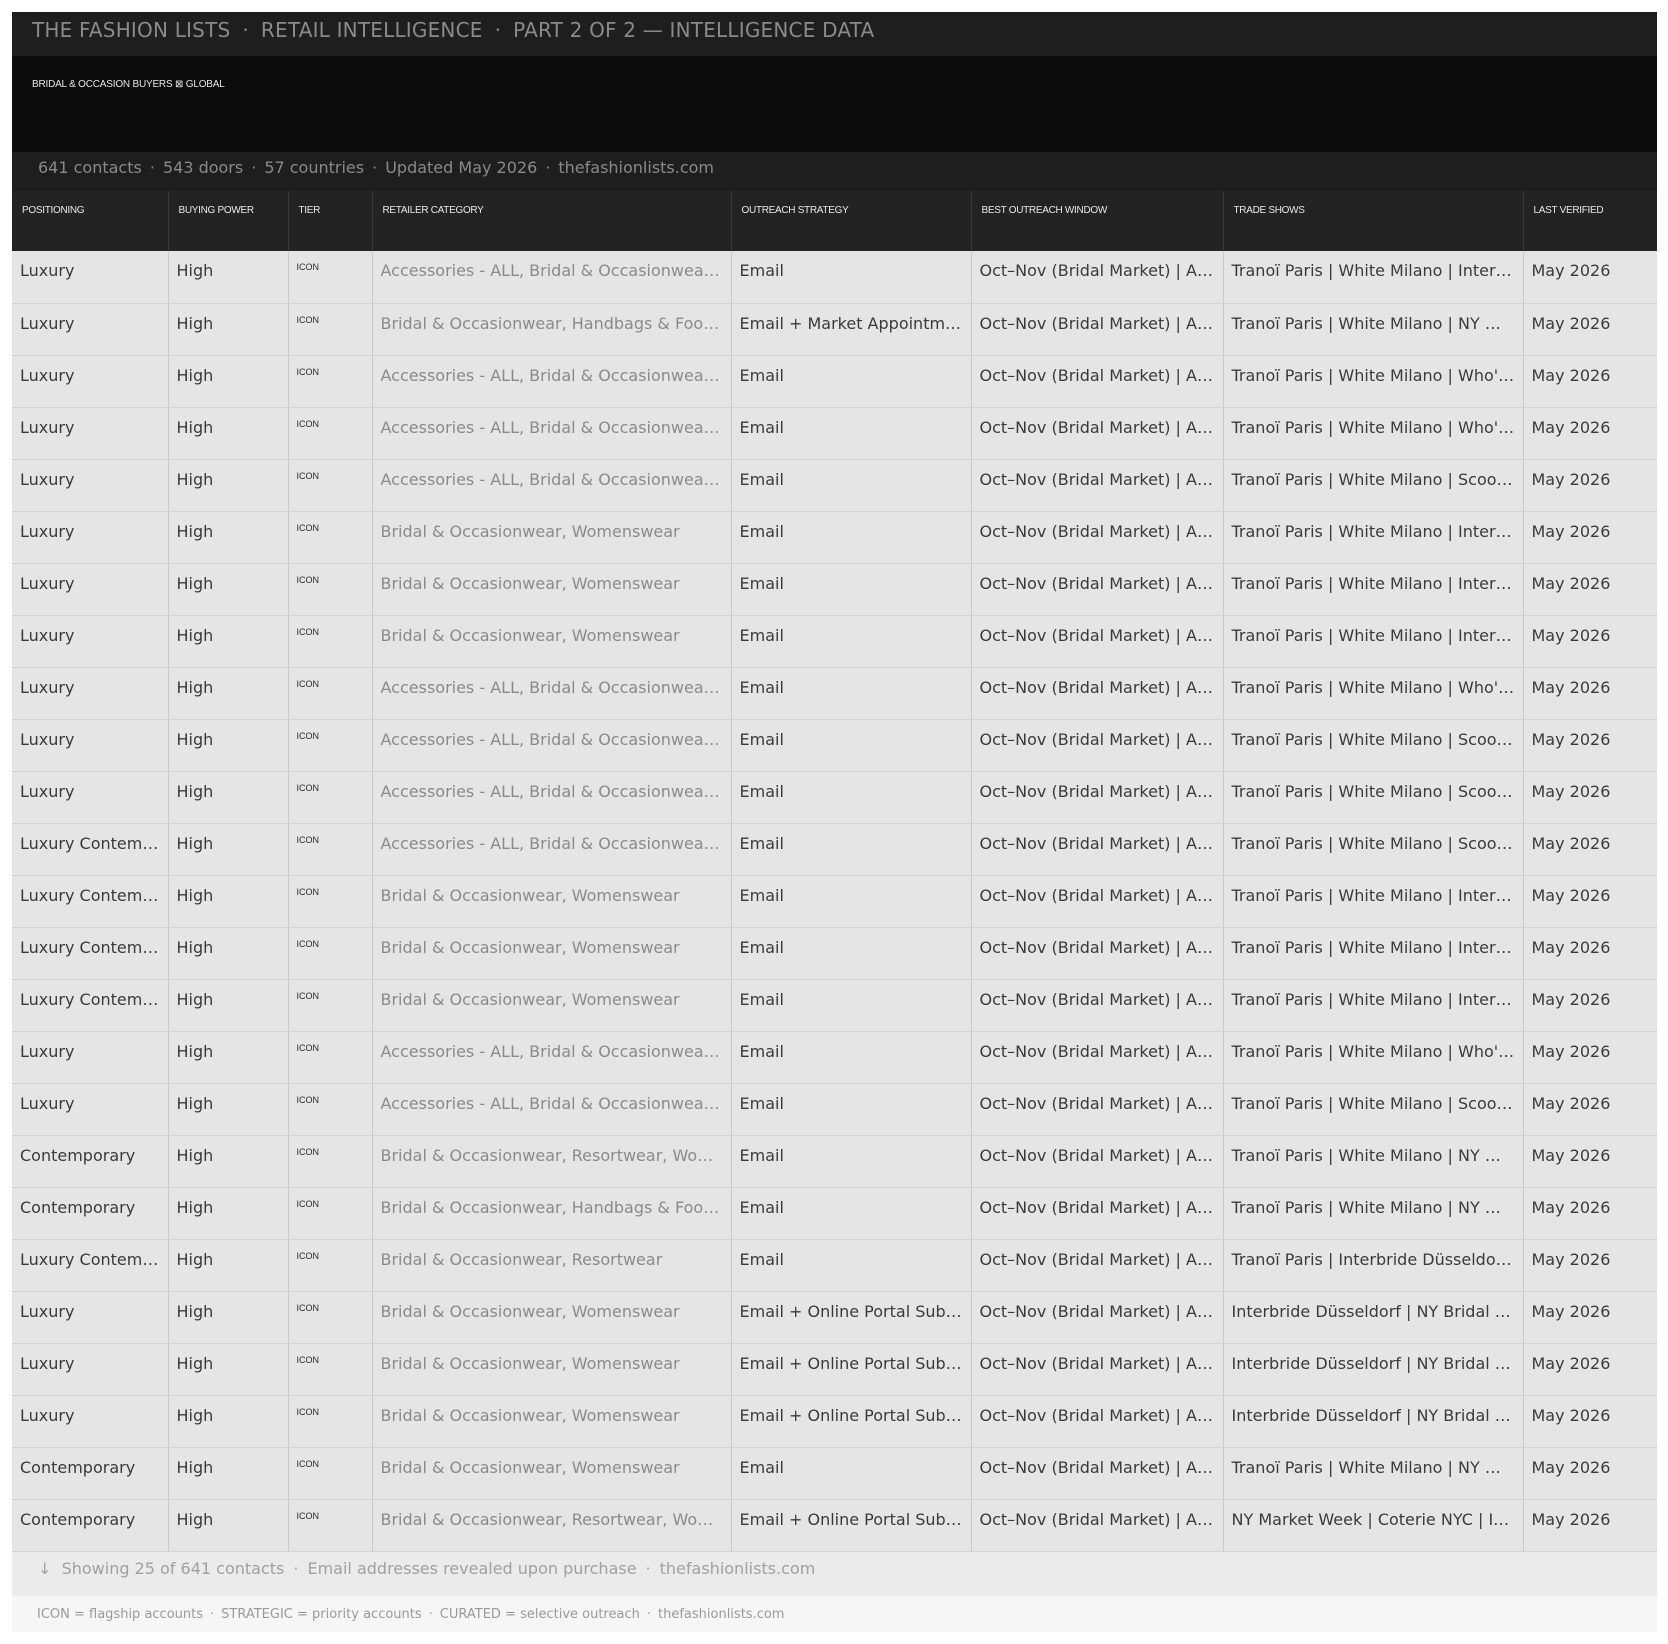 Image resolution: width=1668 pixels, height=1644 pixels. I want to click on legend-strategic: STRATEGIC = priority accounts, so click(321, 1614).